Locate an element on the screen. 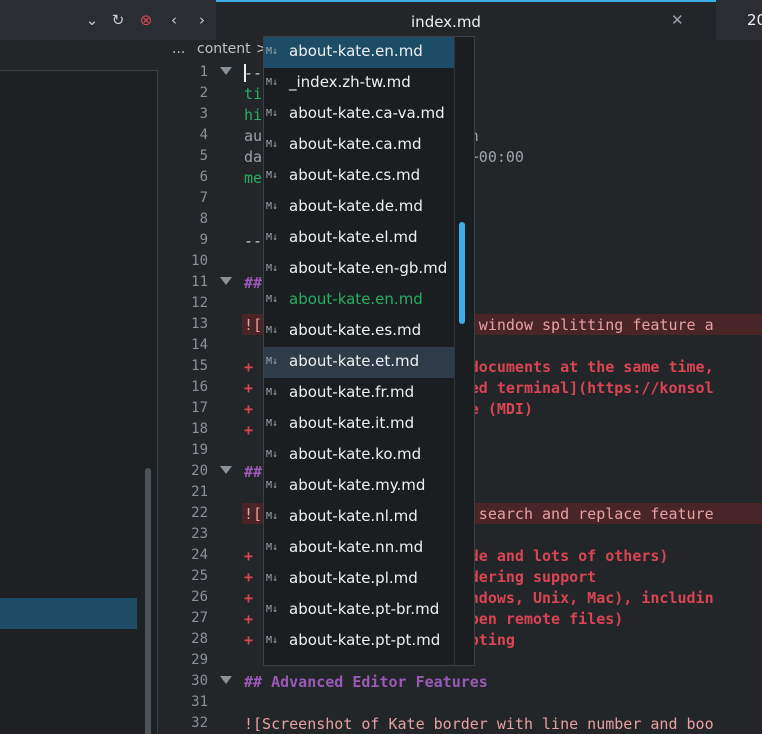 The height and width of the screenshot is (734, 762). top-bar: ⌄ ↻ ⊗ ‹ › index.md ✕ 20 is located at coordinates (381, 20).